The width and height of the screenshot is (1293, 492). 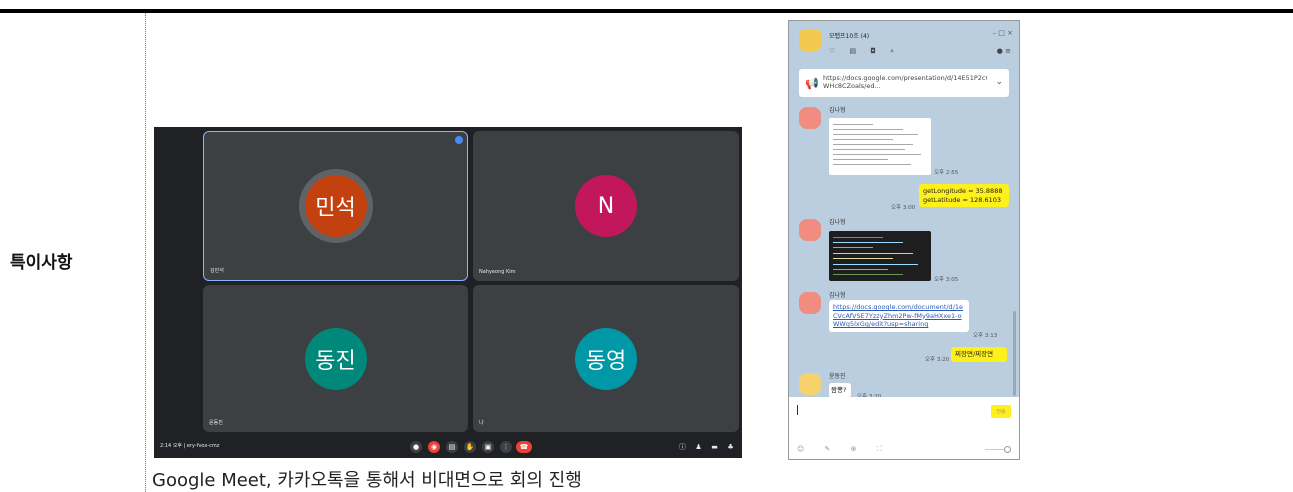 What do you see at coordinates (946, 173) in the screenshot?
I see `message-time: 오후 2:55` at bounding box center [946, 173].